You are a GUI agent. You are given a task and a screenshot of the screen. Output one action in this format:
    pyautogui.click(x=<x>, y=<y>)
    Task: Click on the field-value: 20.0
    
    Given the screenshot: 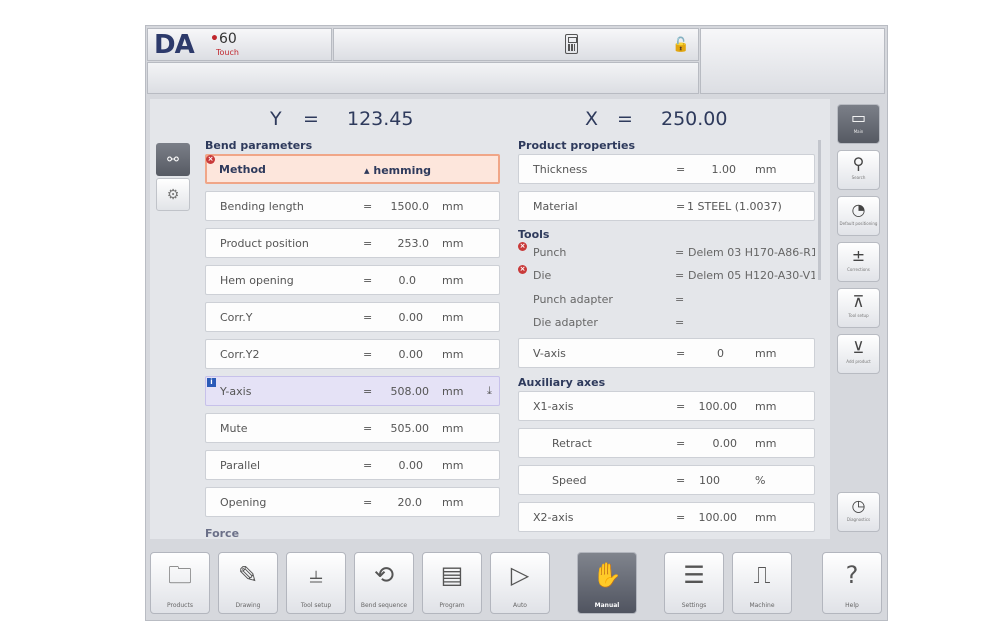 What is the action you would take?
    pyautogui.click(x=410, y=502)
    